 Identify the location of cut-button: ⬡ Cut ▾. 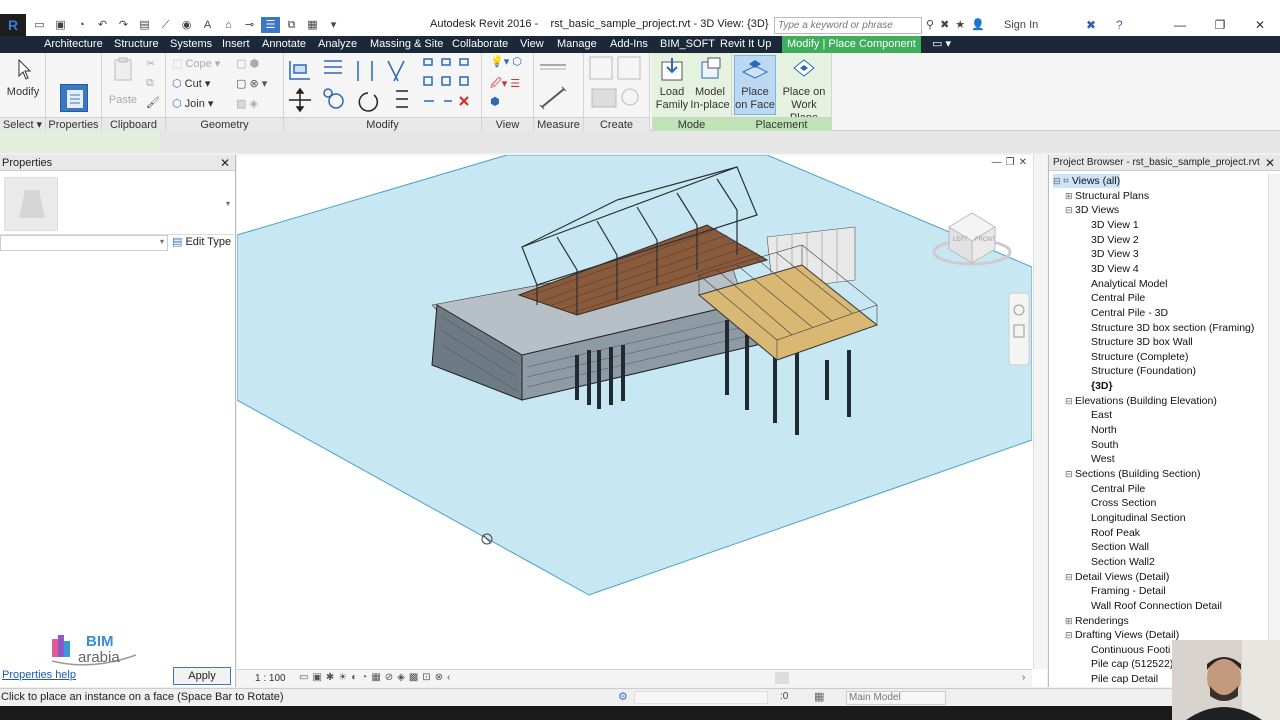
(191, 83).